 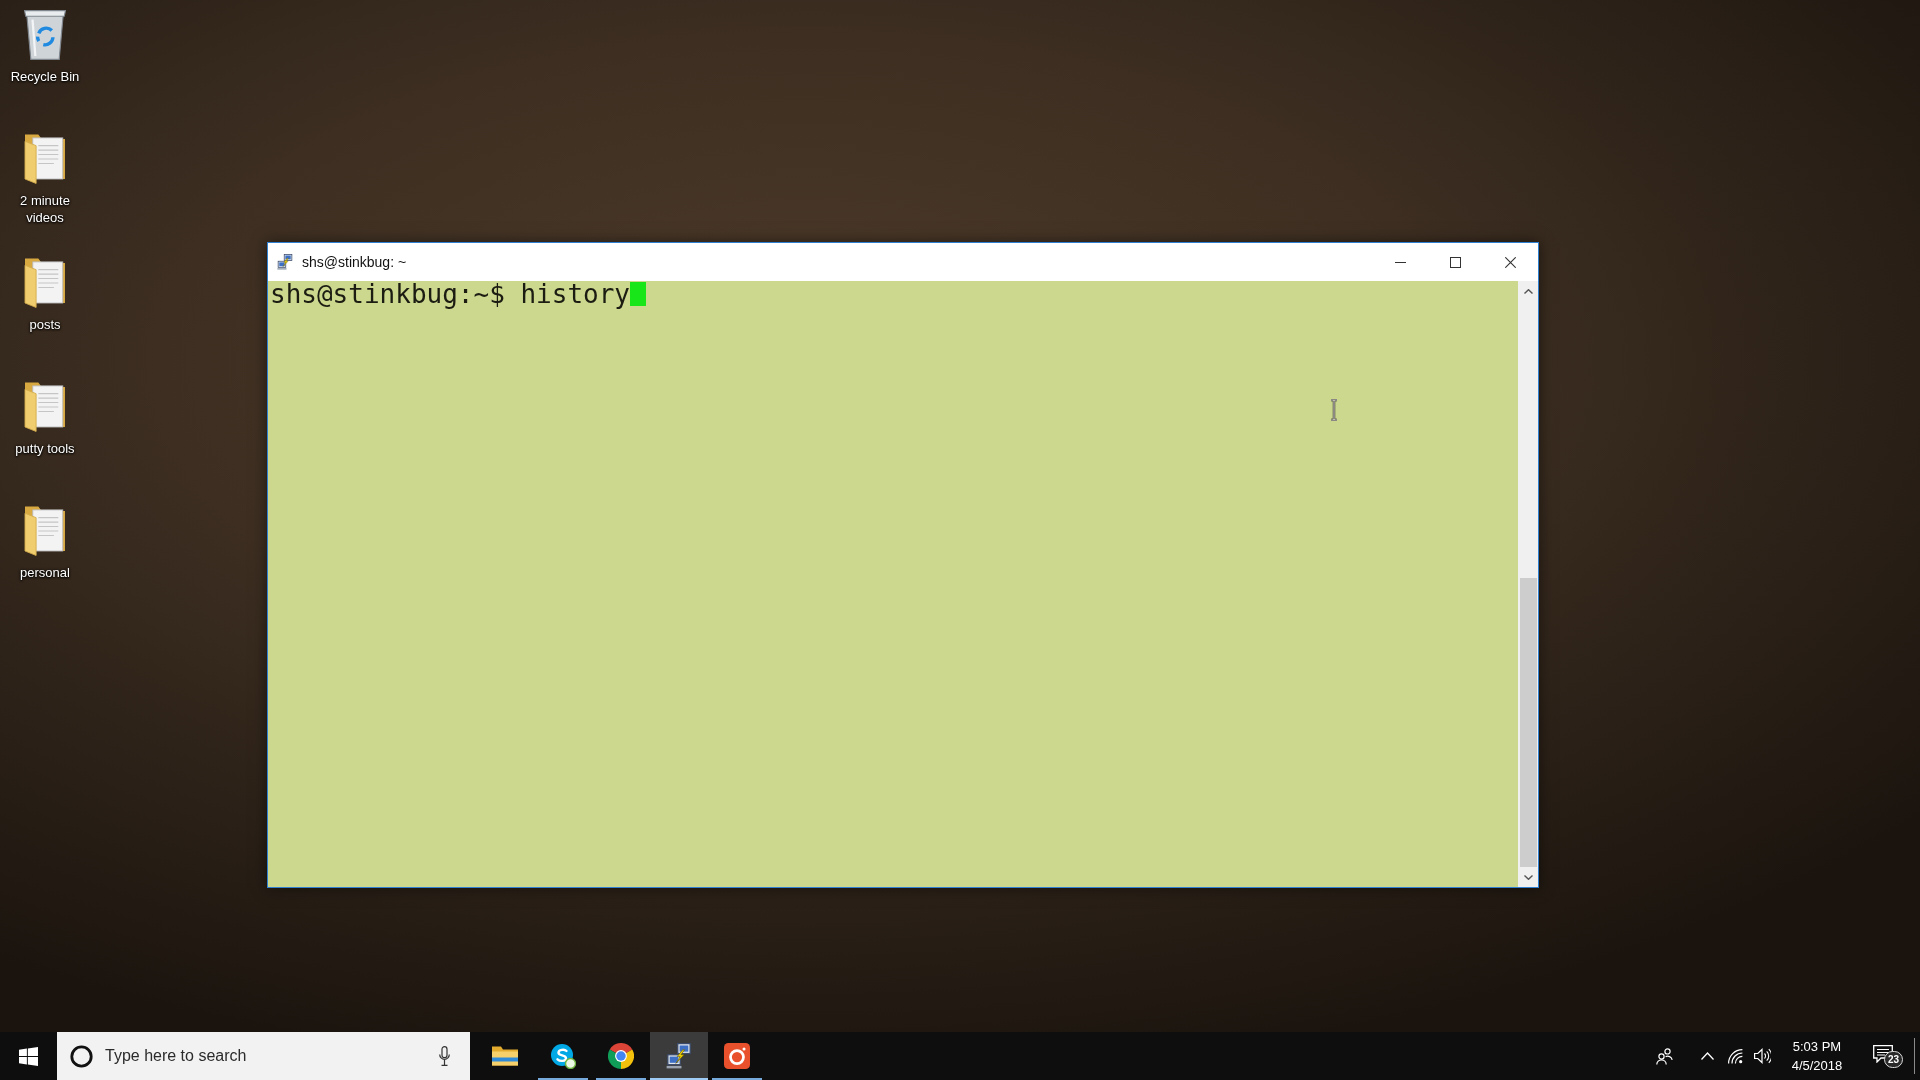 What do you see at coordinates (1735, 1056) in the screenshot?
I see `wifi-icon` at bounding box center [1735, 1056].